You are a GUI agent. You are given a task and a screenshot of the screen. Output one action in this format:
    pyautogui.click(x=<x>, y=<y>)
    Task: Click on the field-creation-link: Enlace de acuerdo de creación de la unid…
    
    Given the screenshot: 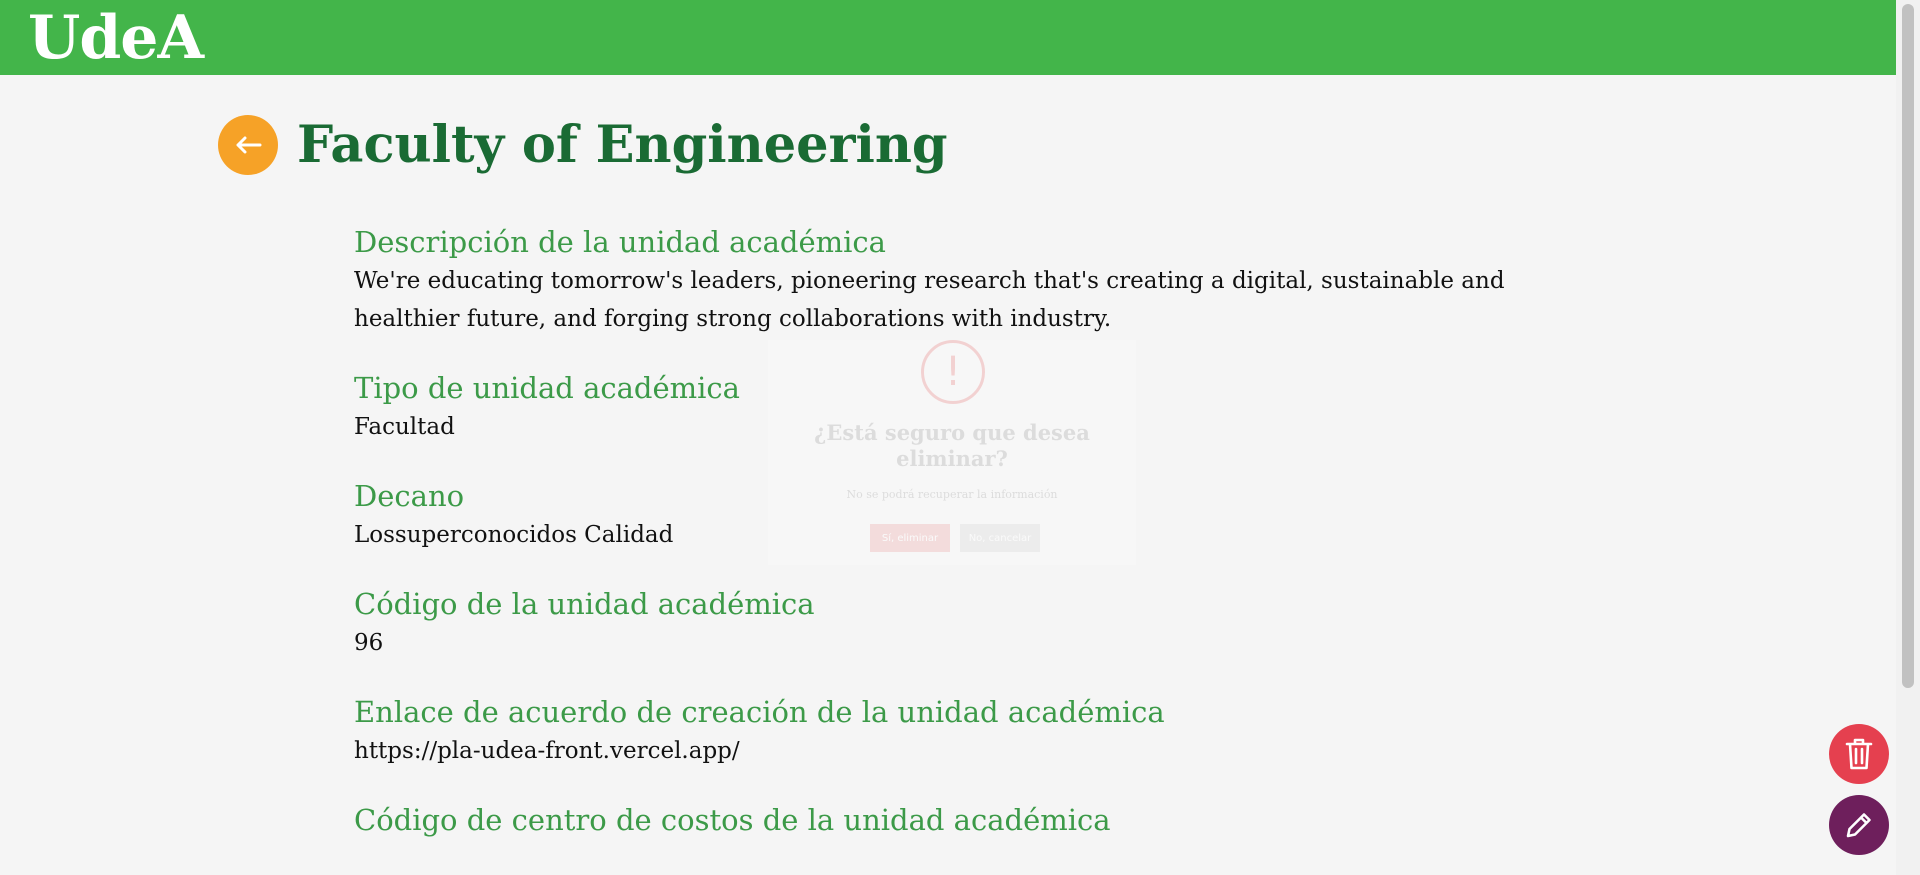 What is the action you would take?
    pyautogui.click(x=954, y=731)
    